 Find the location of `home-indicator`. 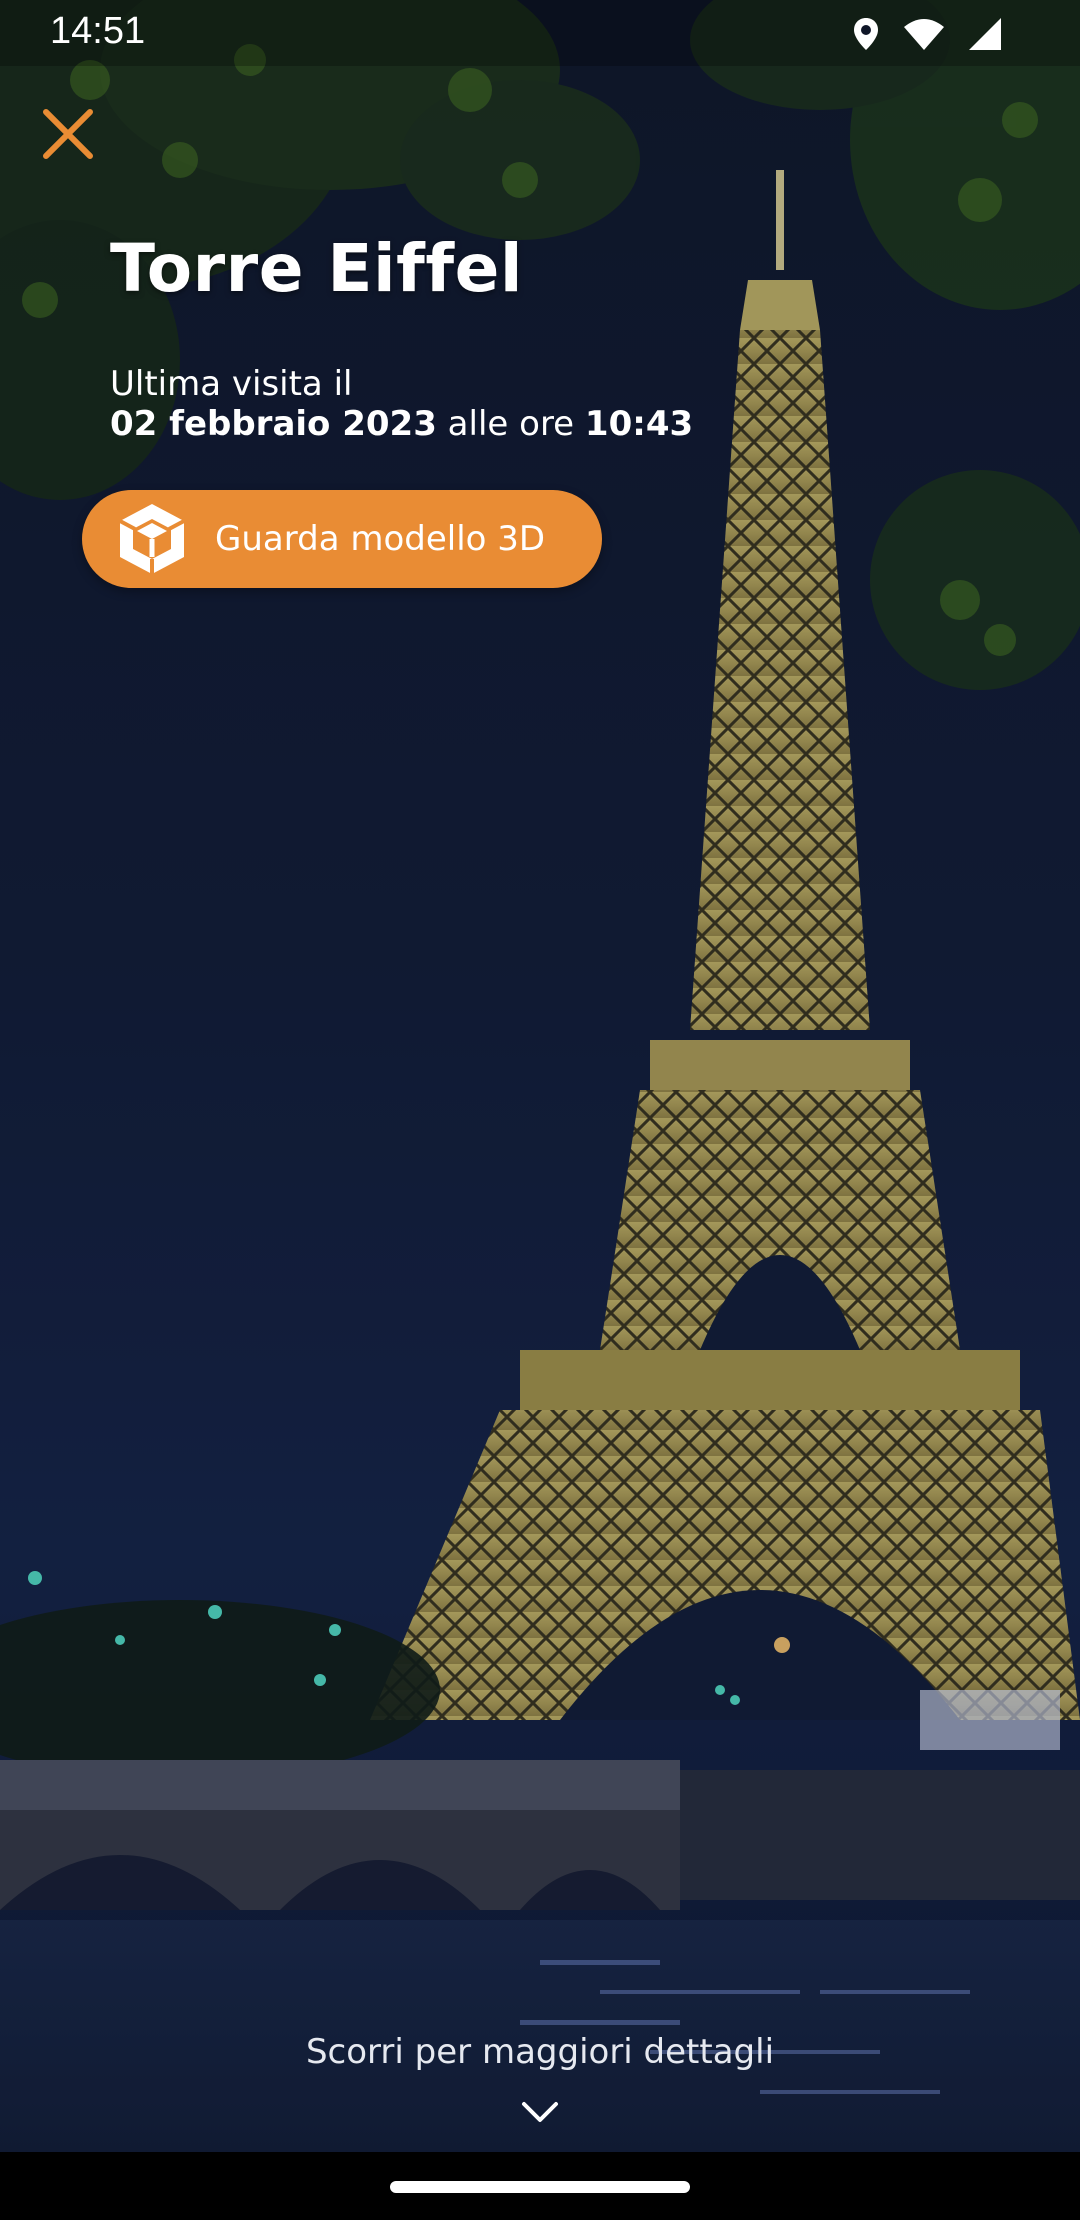

home-indicator is located at coordinates (540, 2187).